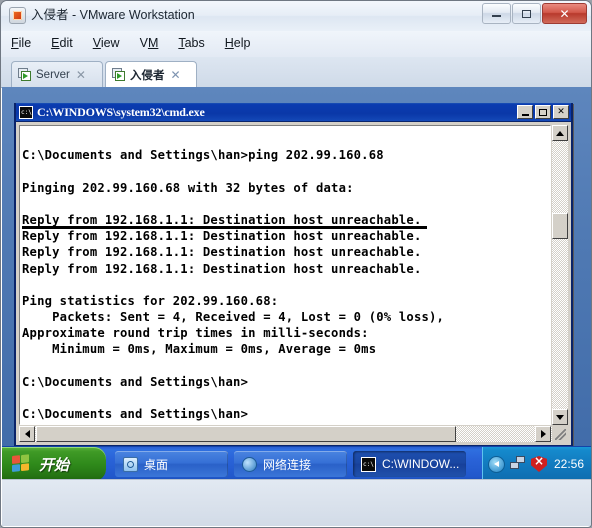  I want to click on scroll-right-button, so click(543, 434).